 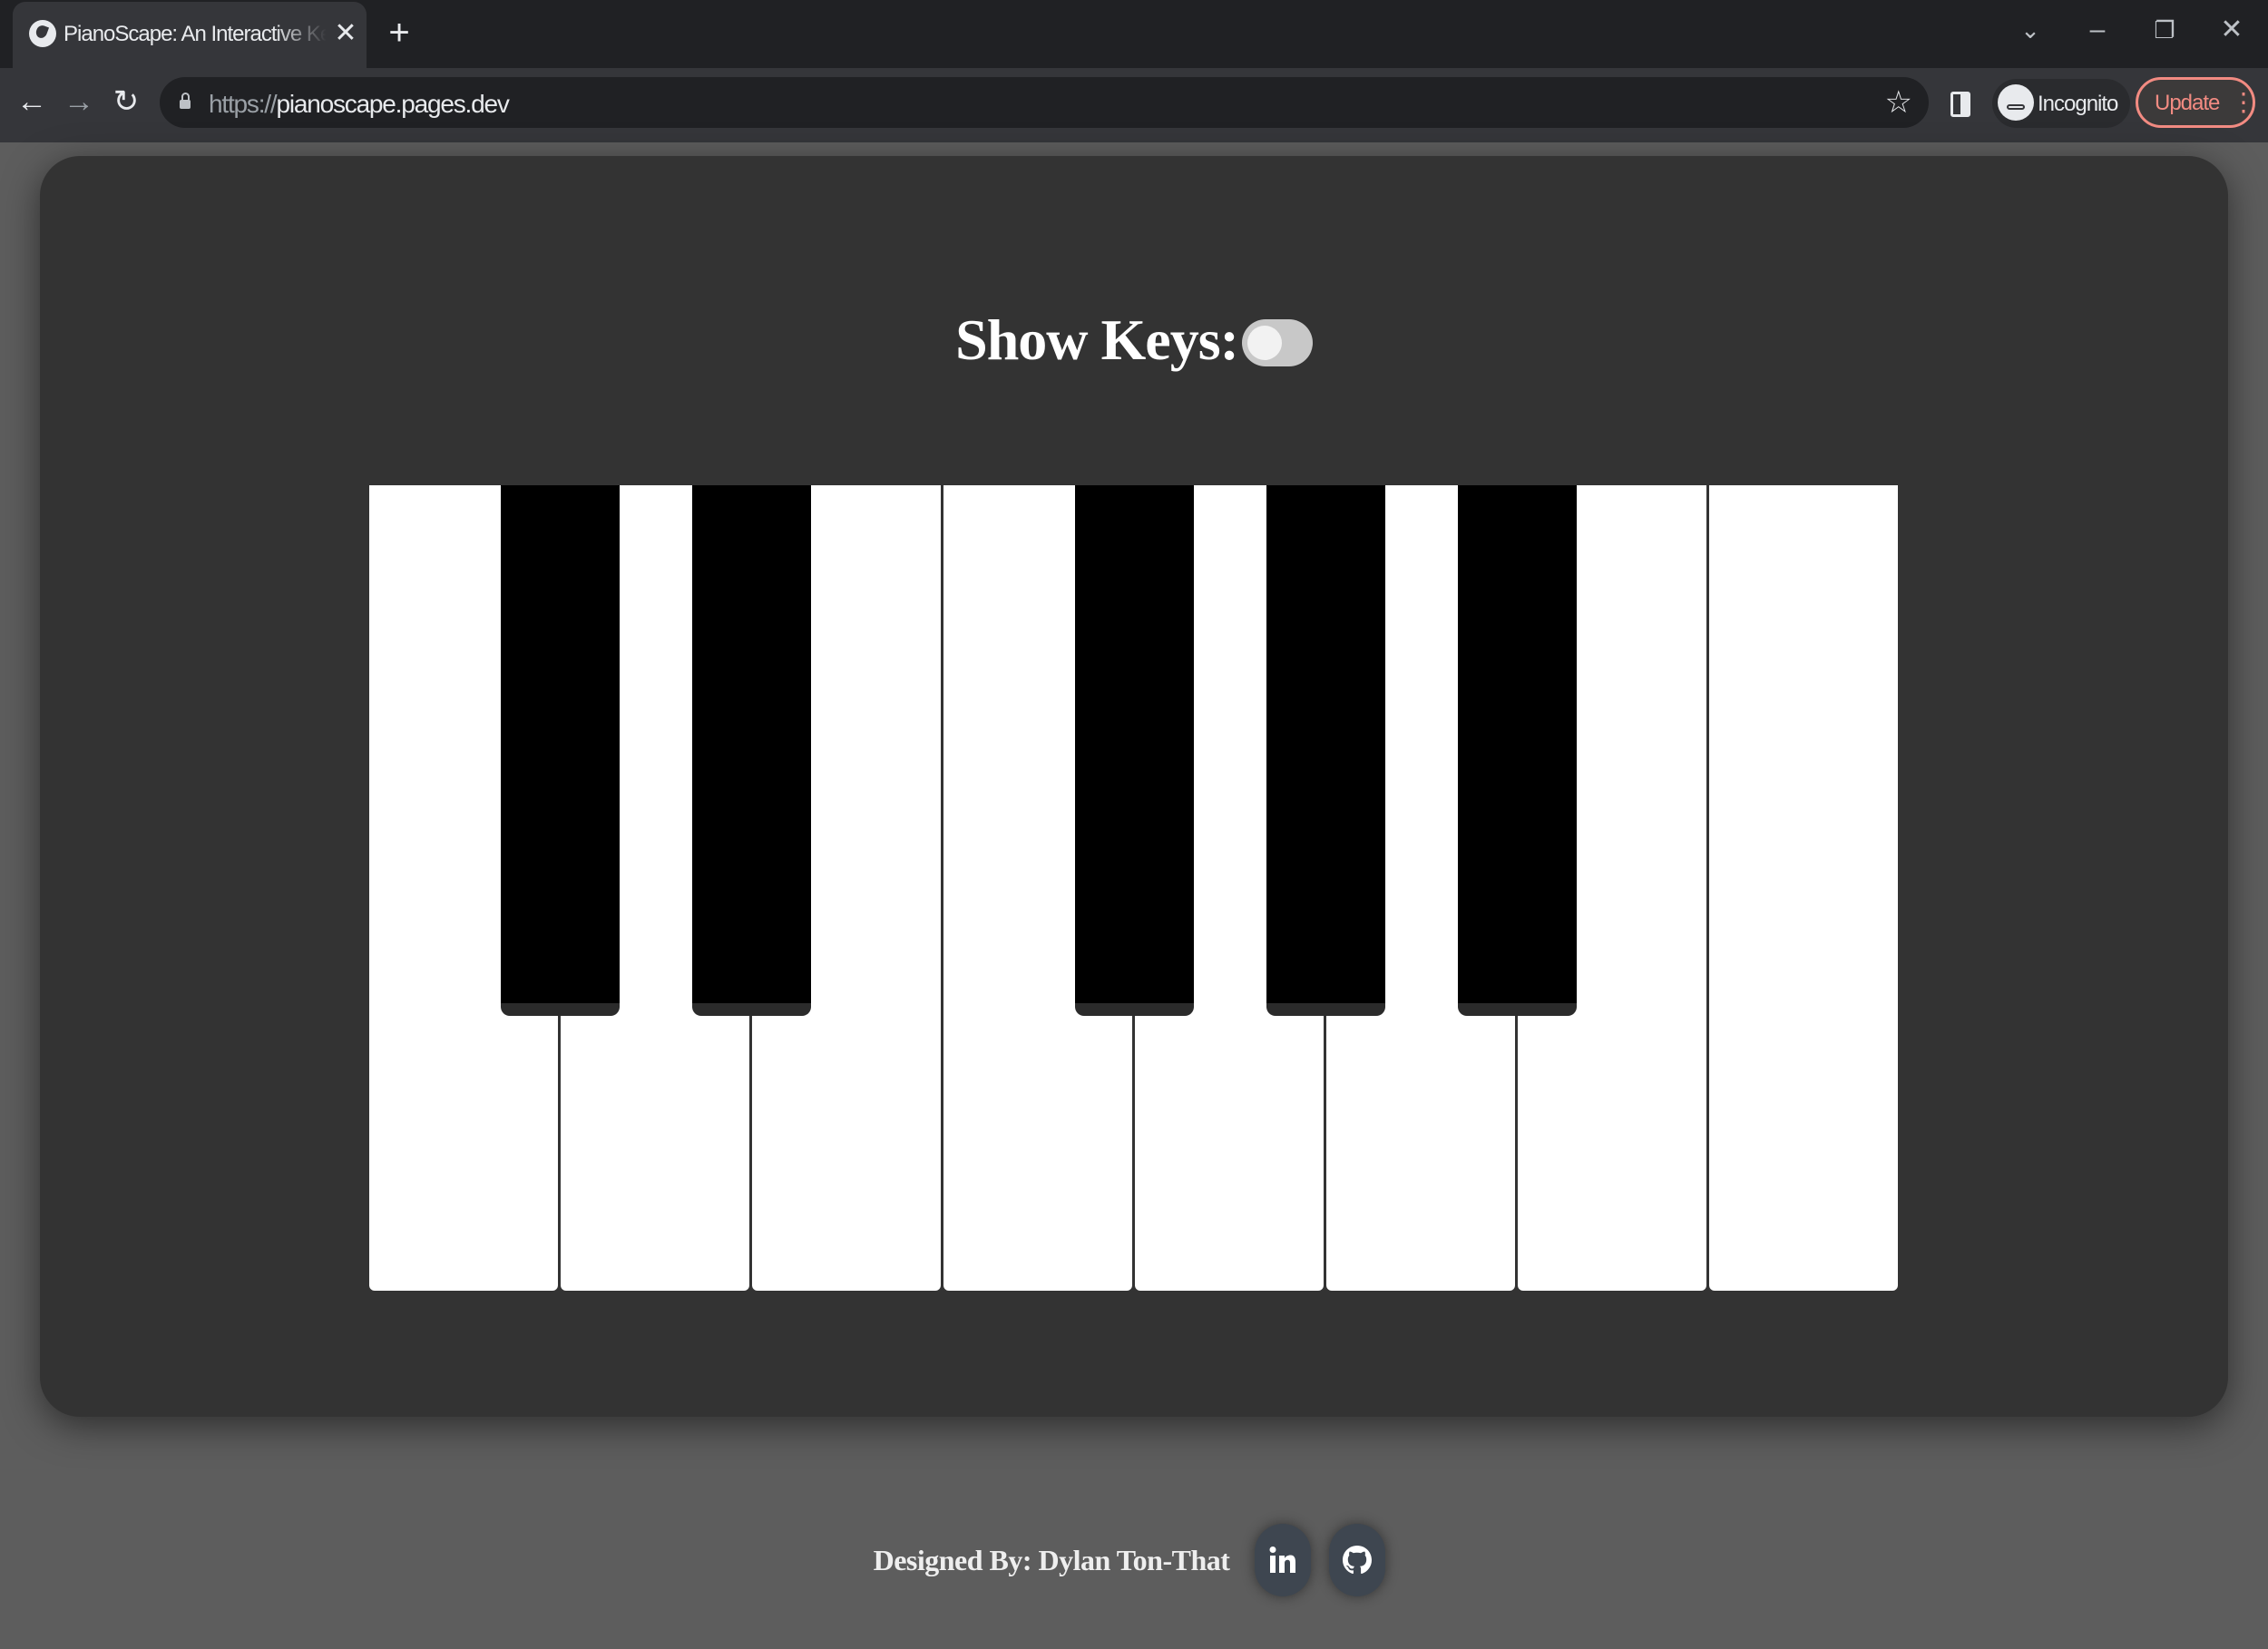 I want to click on globe-icon, so click(x=43, y=33).